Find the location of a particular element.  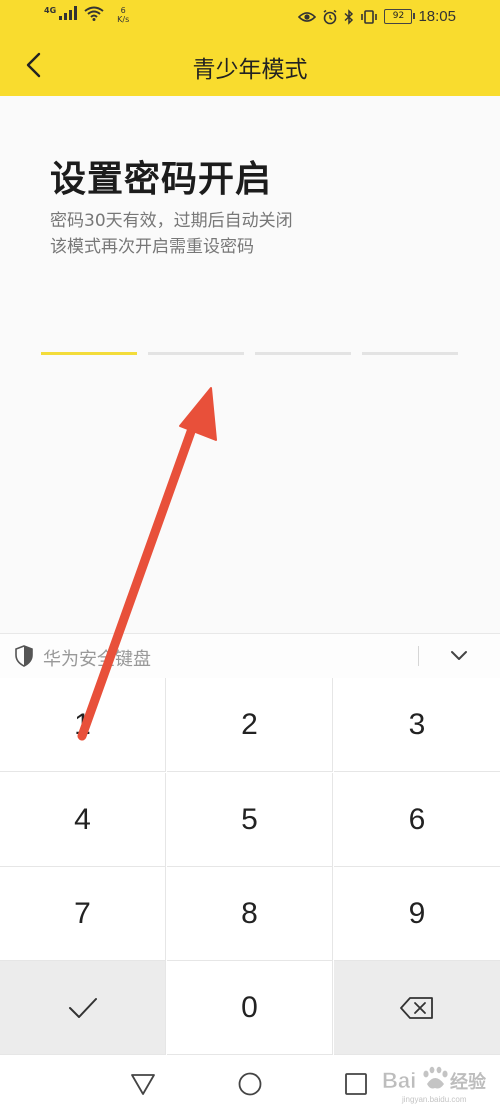

app-header: 4G 6 K/s 92 18:05 青少年模式 is located at coordinates (250, 48).